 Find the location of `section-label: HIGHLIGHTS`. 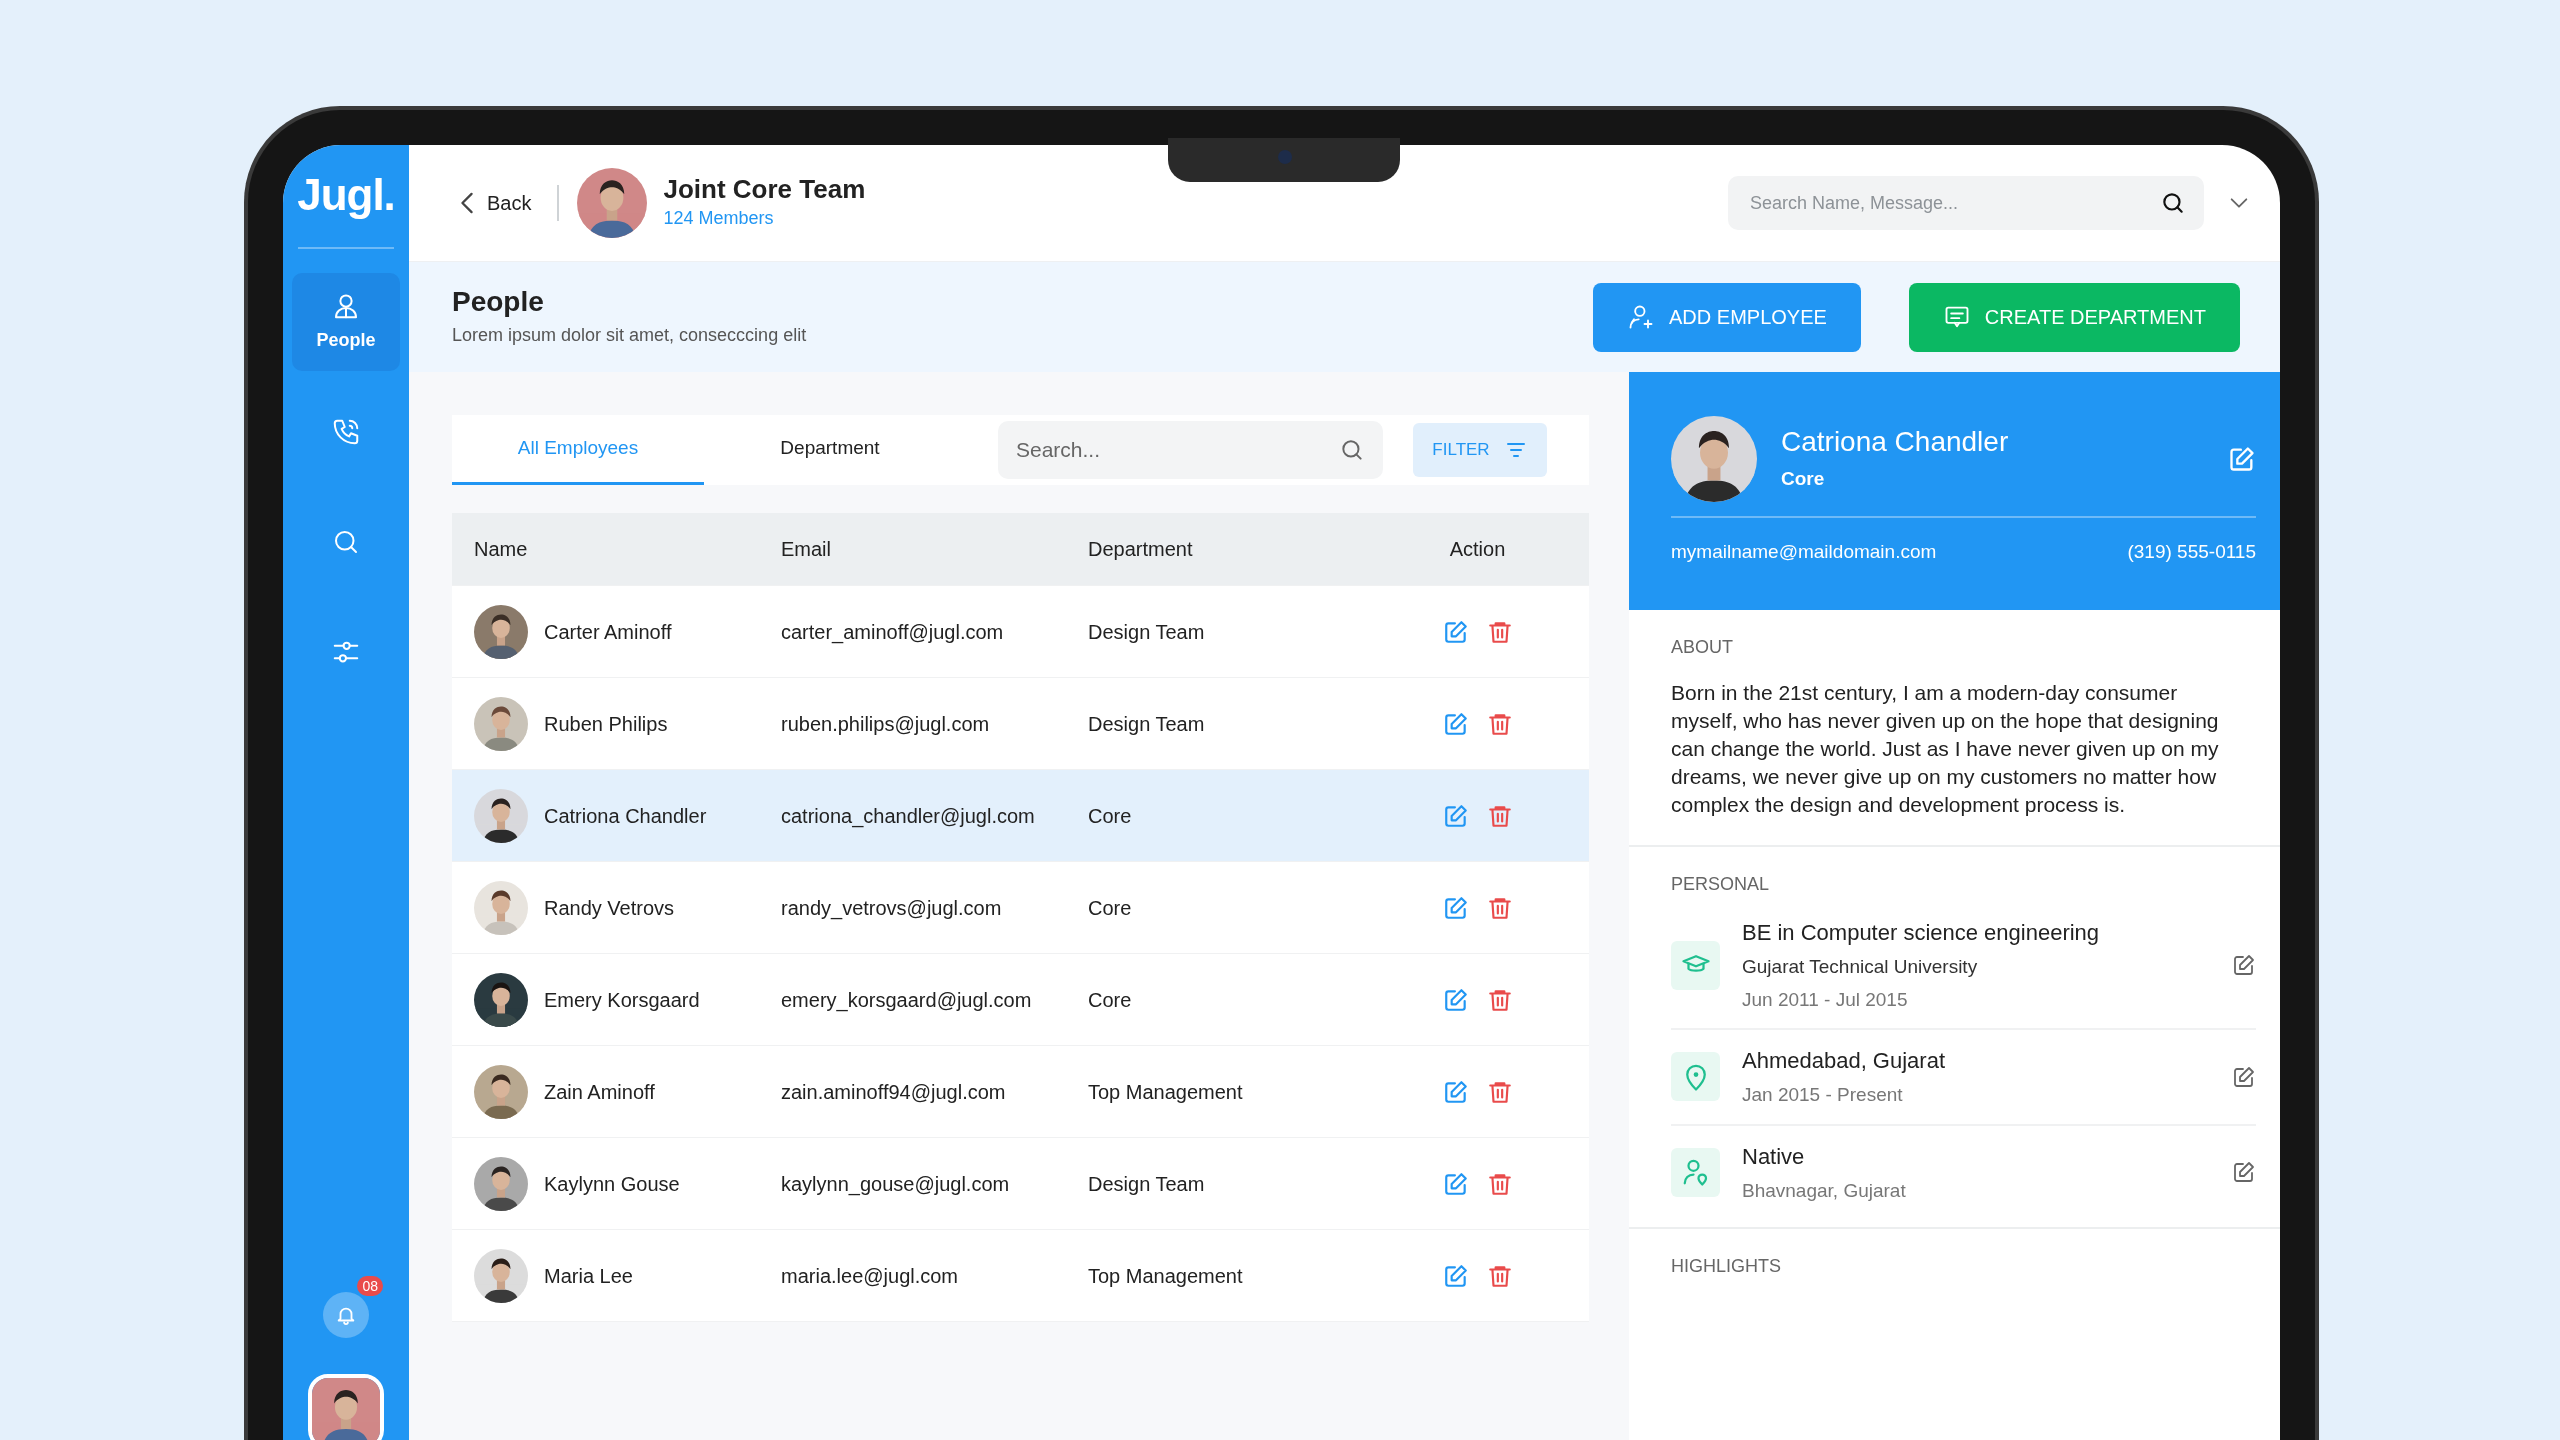

section-label: HIGHLIGHTS is located at coordinates (1726, 1266).